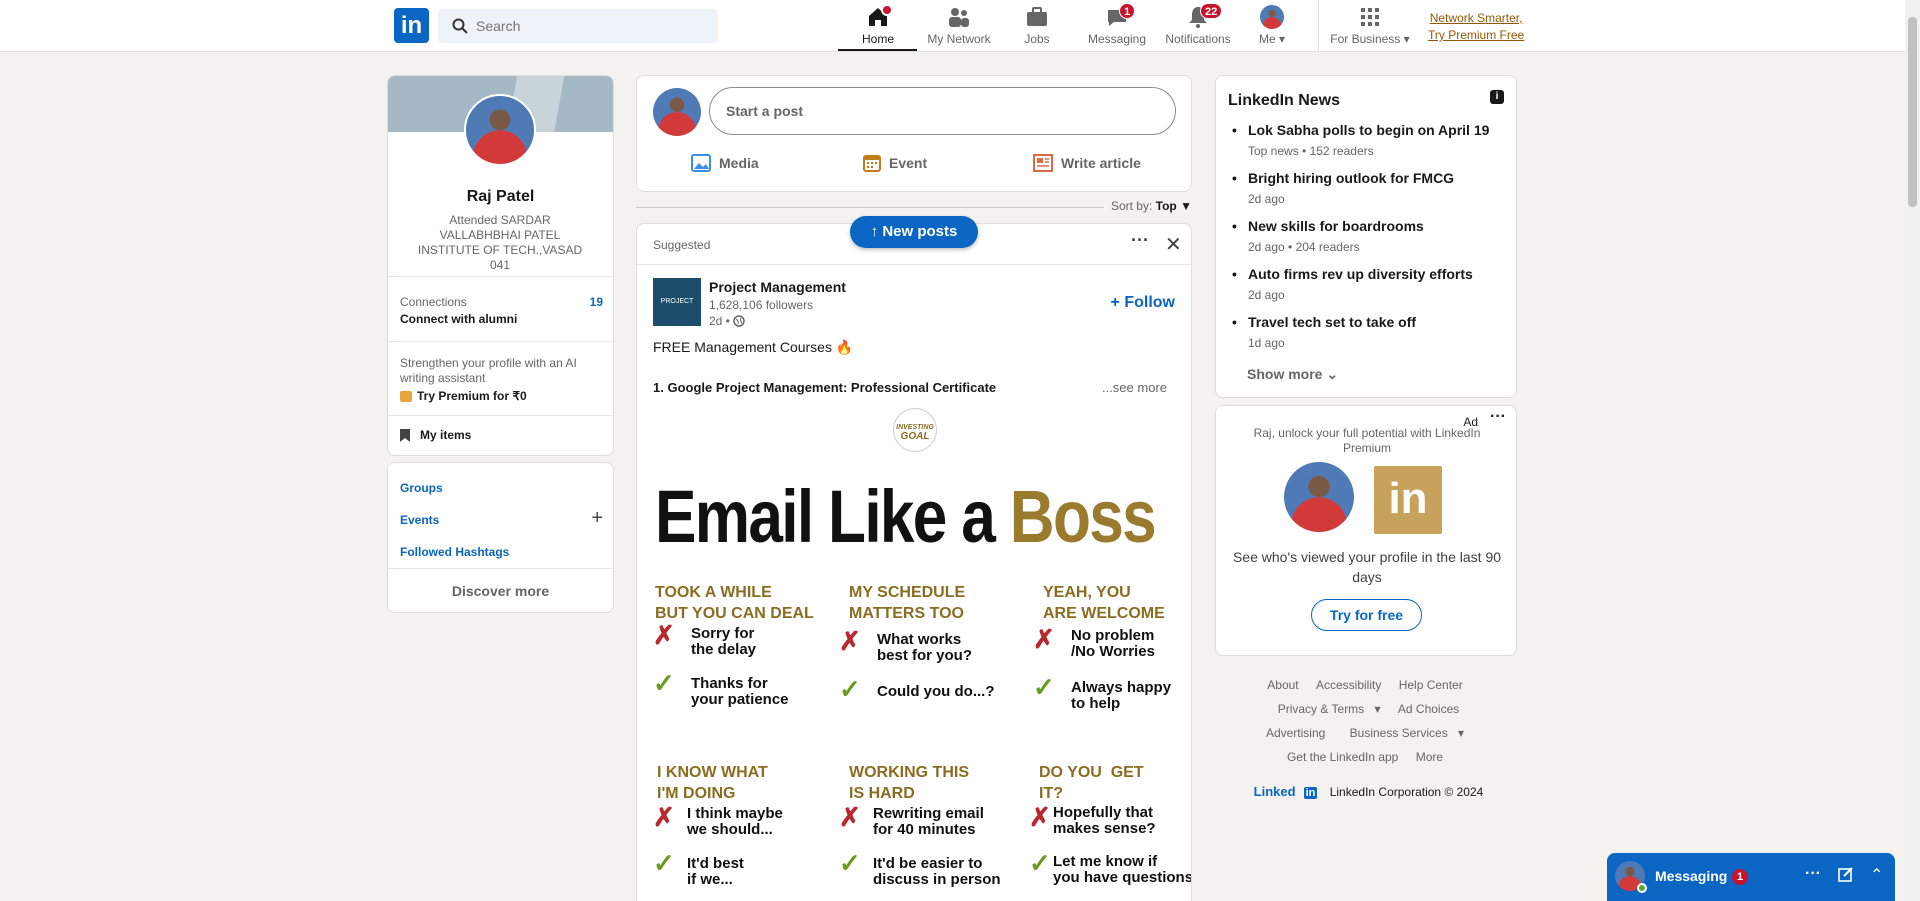 This screenshot has height=901, width=1920. I want to click on premium-icon, so click(406, 397).